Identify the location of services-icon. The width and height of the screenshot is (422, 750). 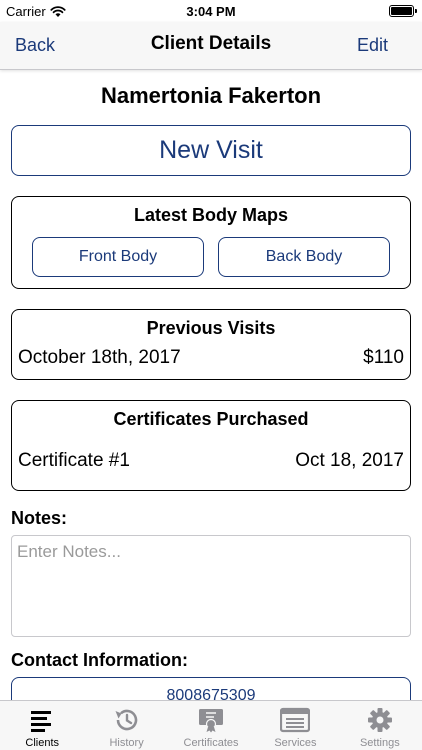
(295, 720).